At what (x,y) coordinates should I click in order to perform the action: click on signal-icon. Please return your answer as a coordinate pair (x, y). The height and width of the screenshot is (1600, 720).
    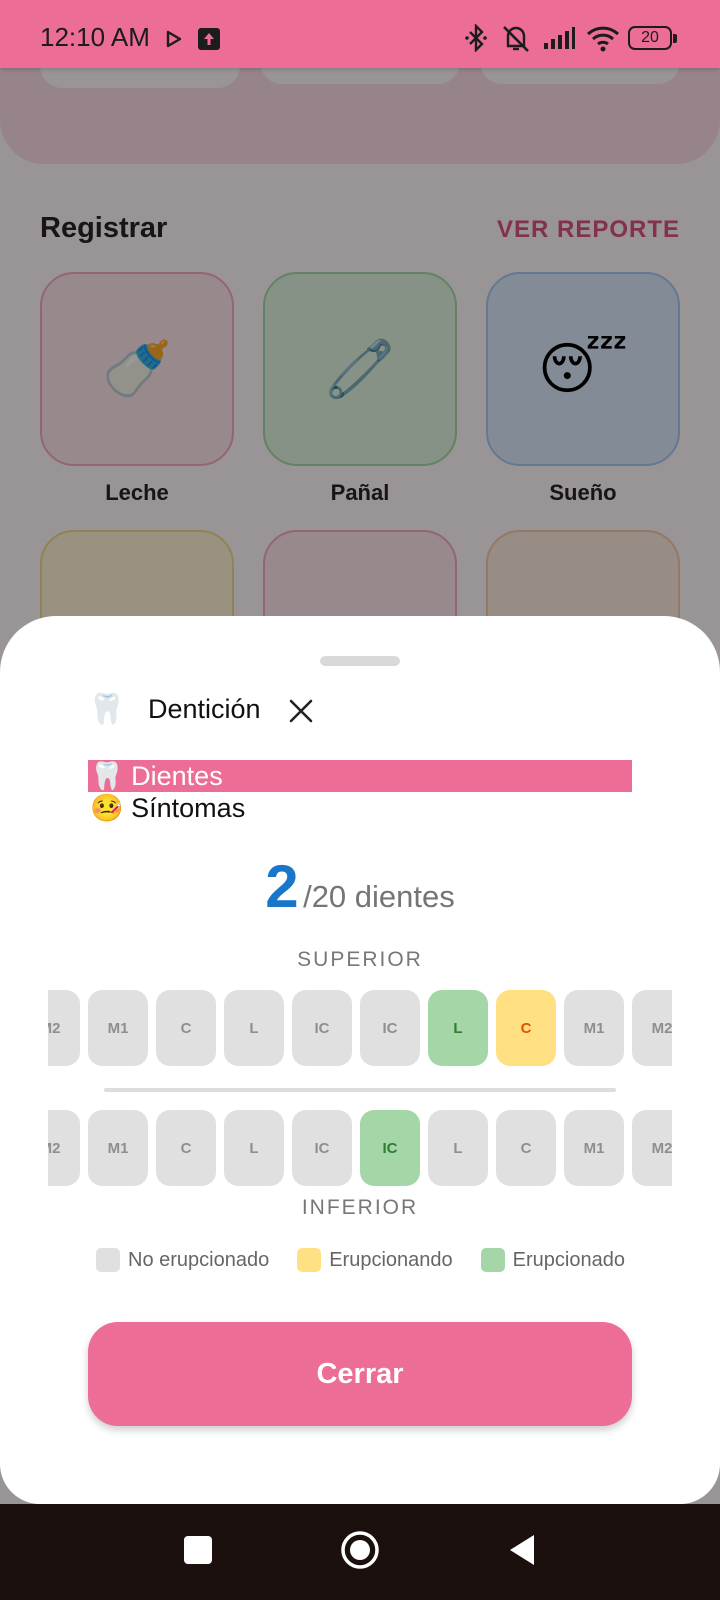
    Looking at the image, I should click on (559, 38).